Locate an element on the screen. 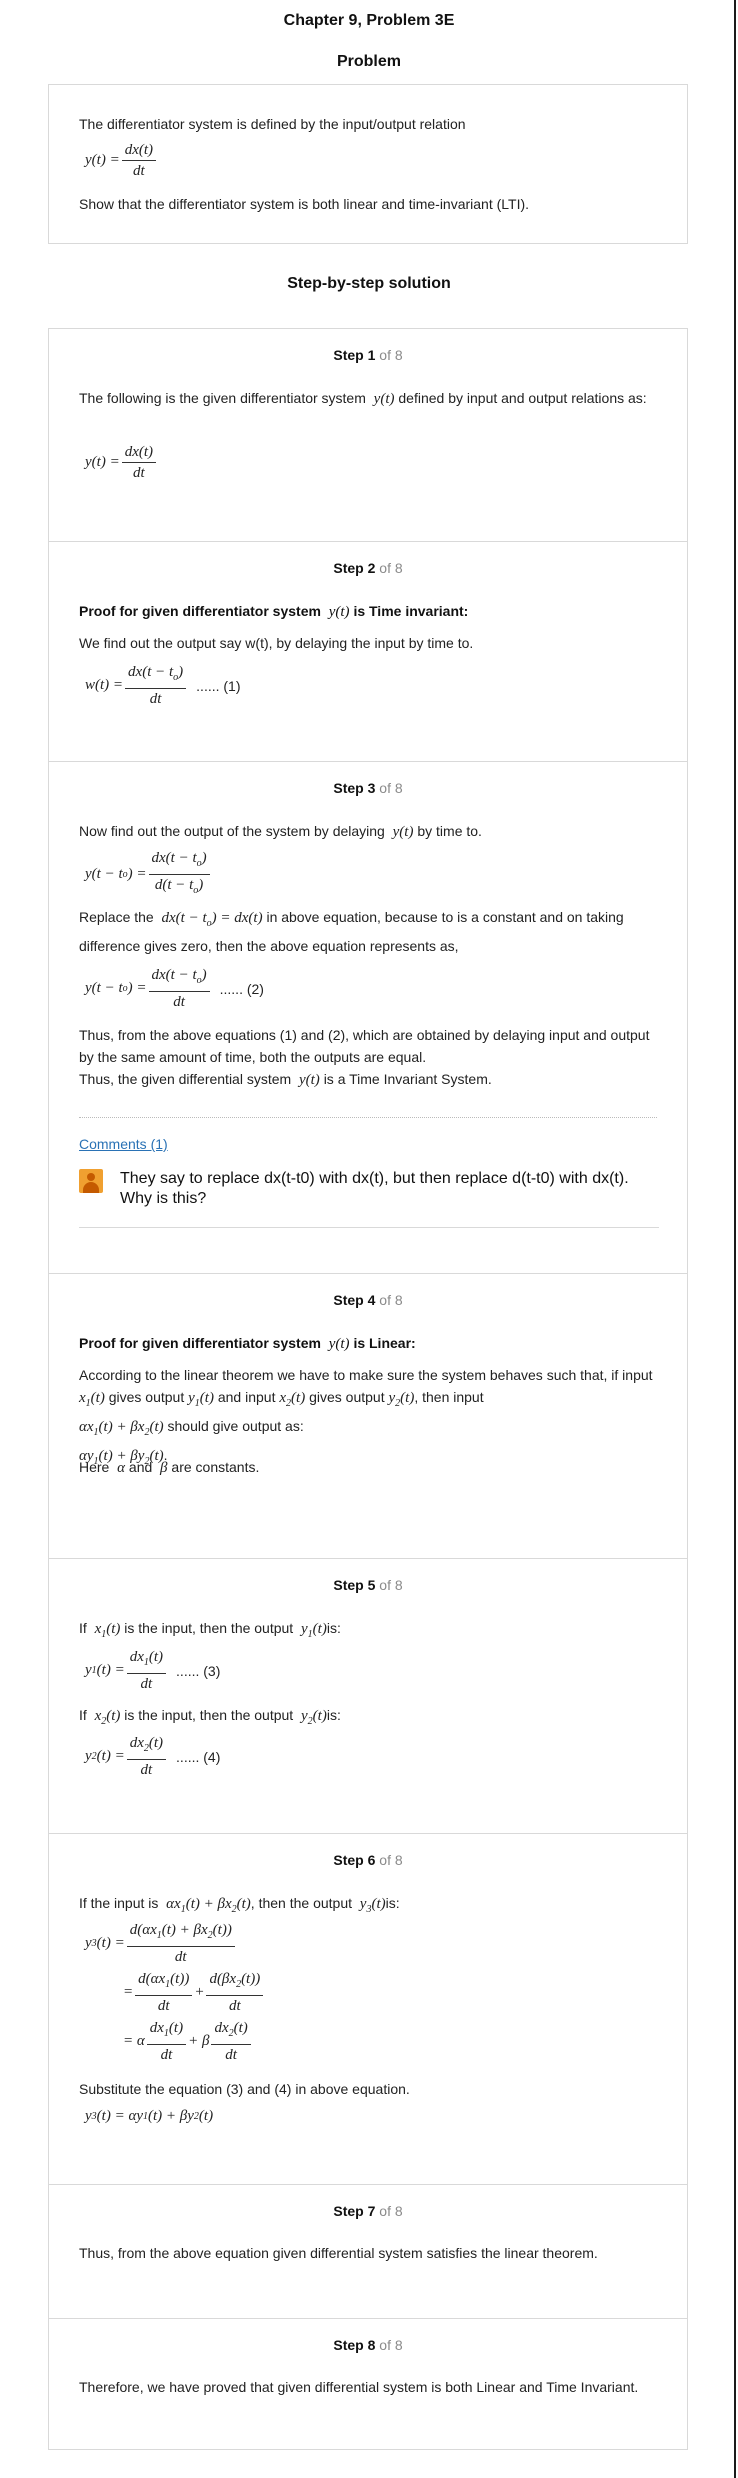 This screenshot has height=2478, width=738. step-equation: y(t − t o) = dx(t − to) dt...... (2) is located at coordinates (174, 988).